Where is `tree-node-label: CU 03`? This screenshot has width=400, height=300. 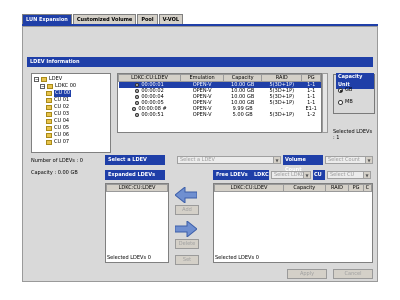
tree-node-label: CU 03 is located at coordinates (62, 114).